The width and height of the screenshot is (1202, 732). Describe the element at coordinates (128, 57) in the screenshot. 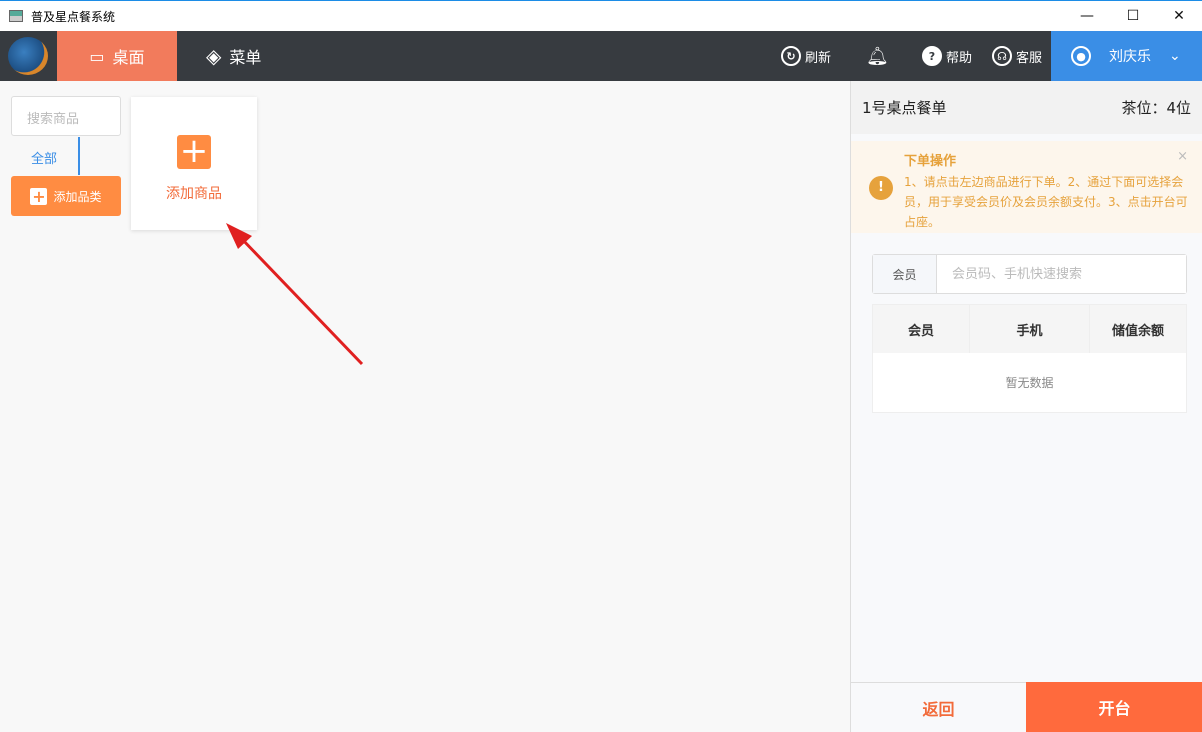

I see `nav-home-label: 桌面` at that location.